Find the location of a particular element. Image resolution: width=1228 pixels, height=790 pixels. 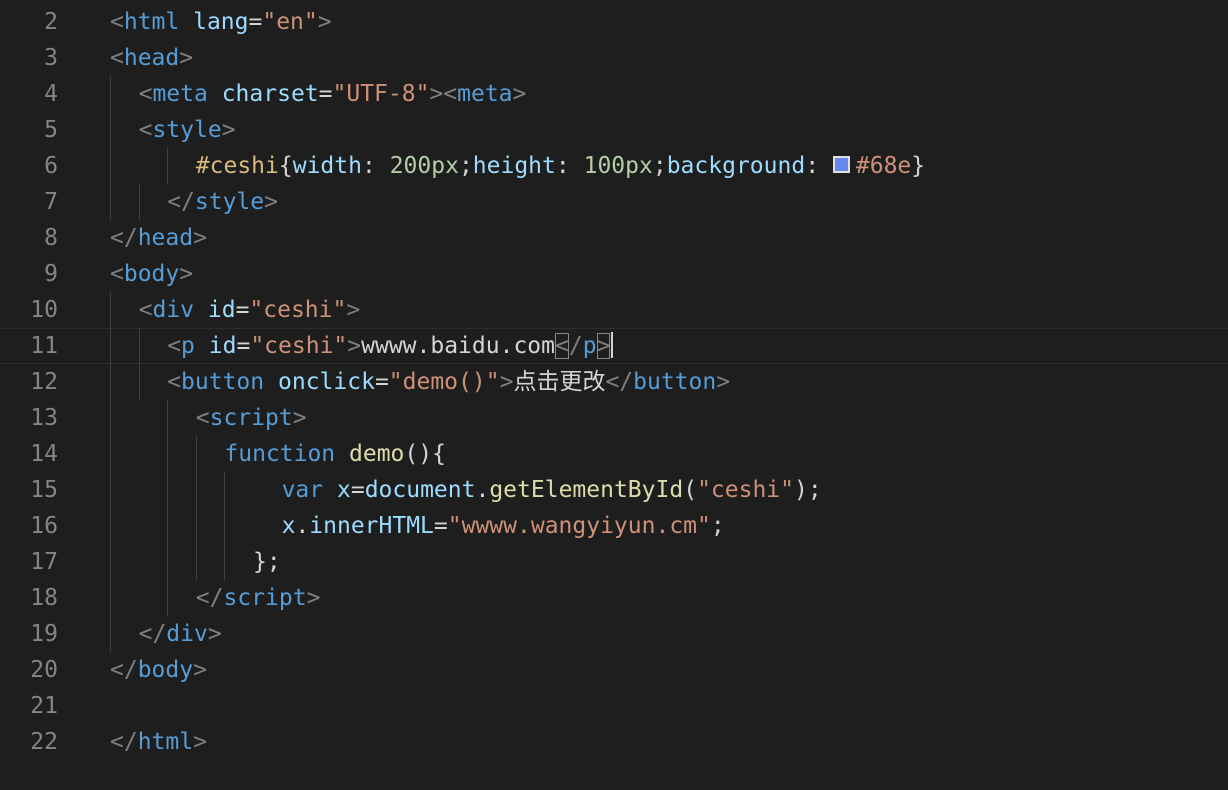

code-line: 22 </html> is located at coordinates (614, 742).